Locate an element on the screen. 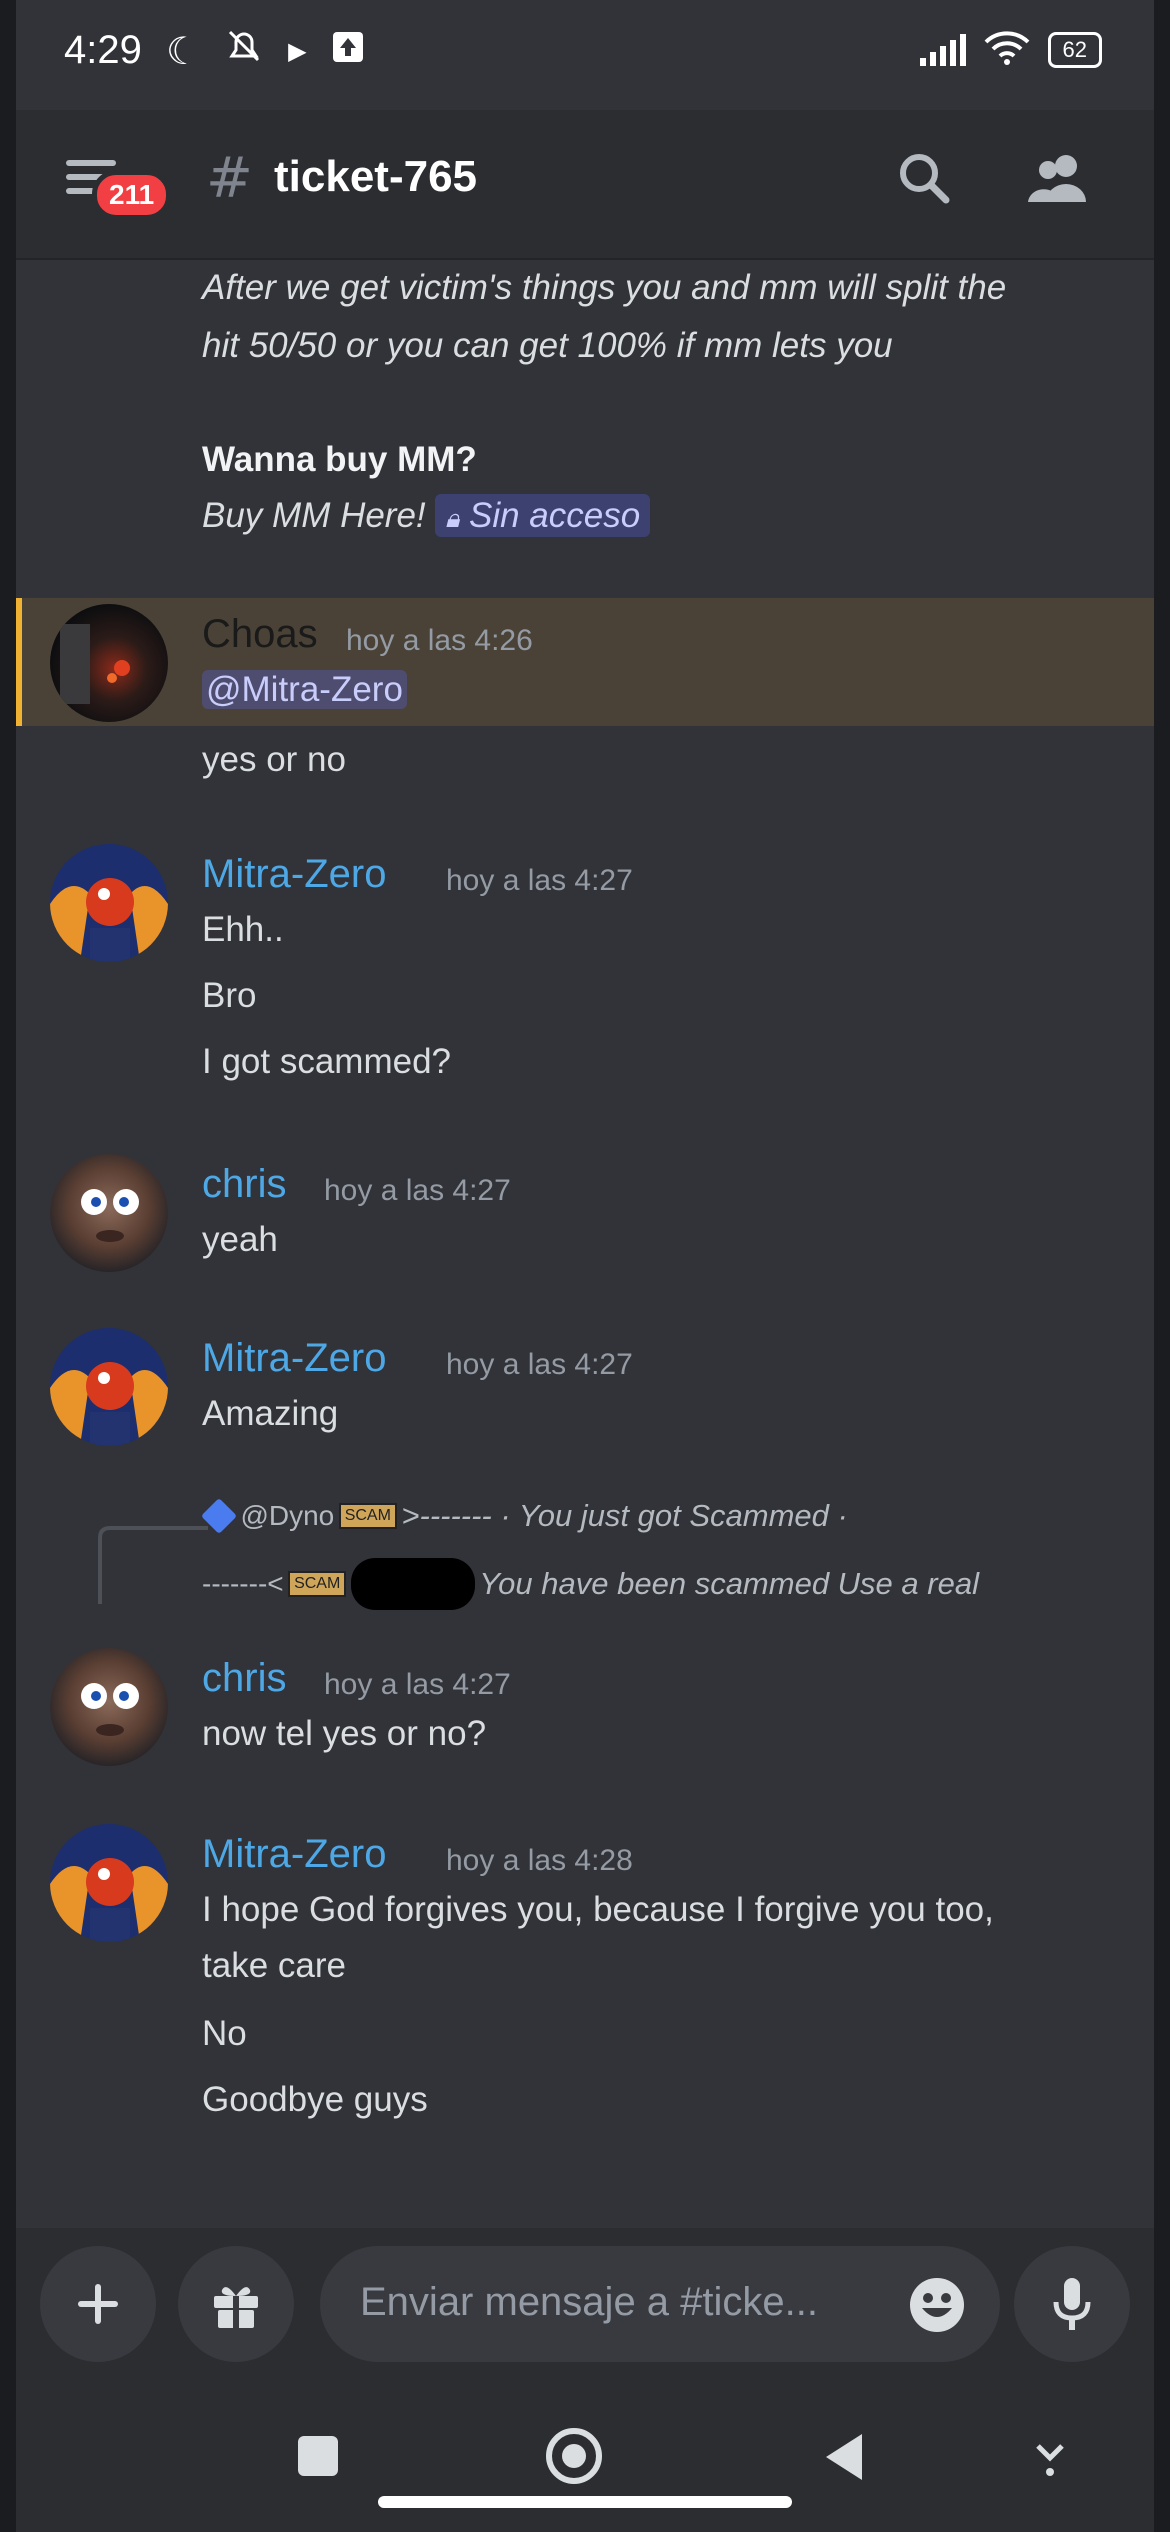 The width and height of the screenshot is (1170, 2532). gift-button is located at coordinates (236, 2304).